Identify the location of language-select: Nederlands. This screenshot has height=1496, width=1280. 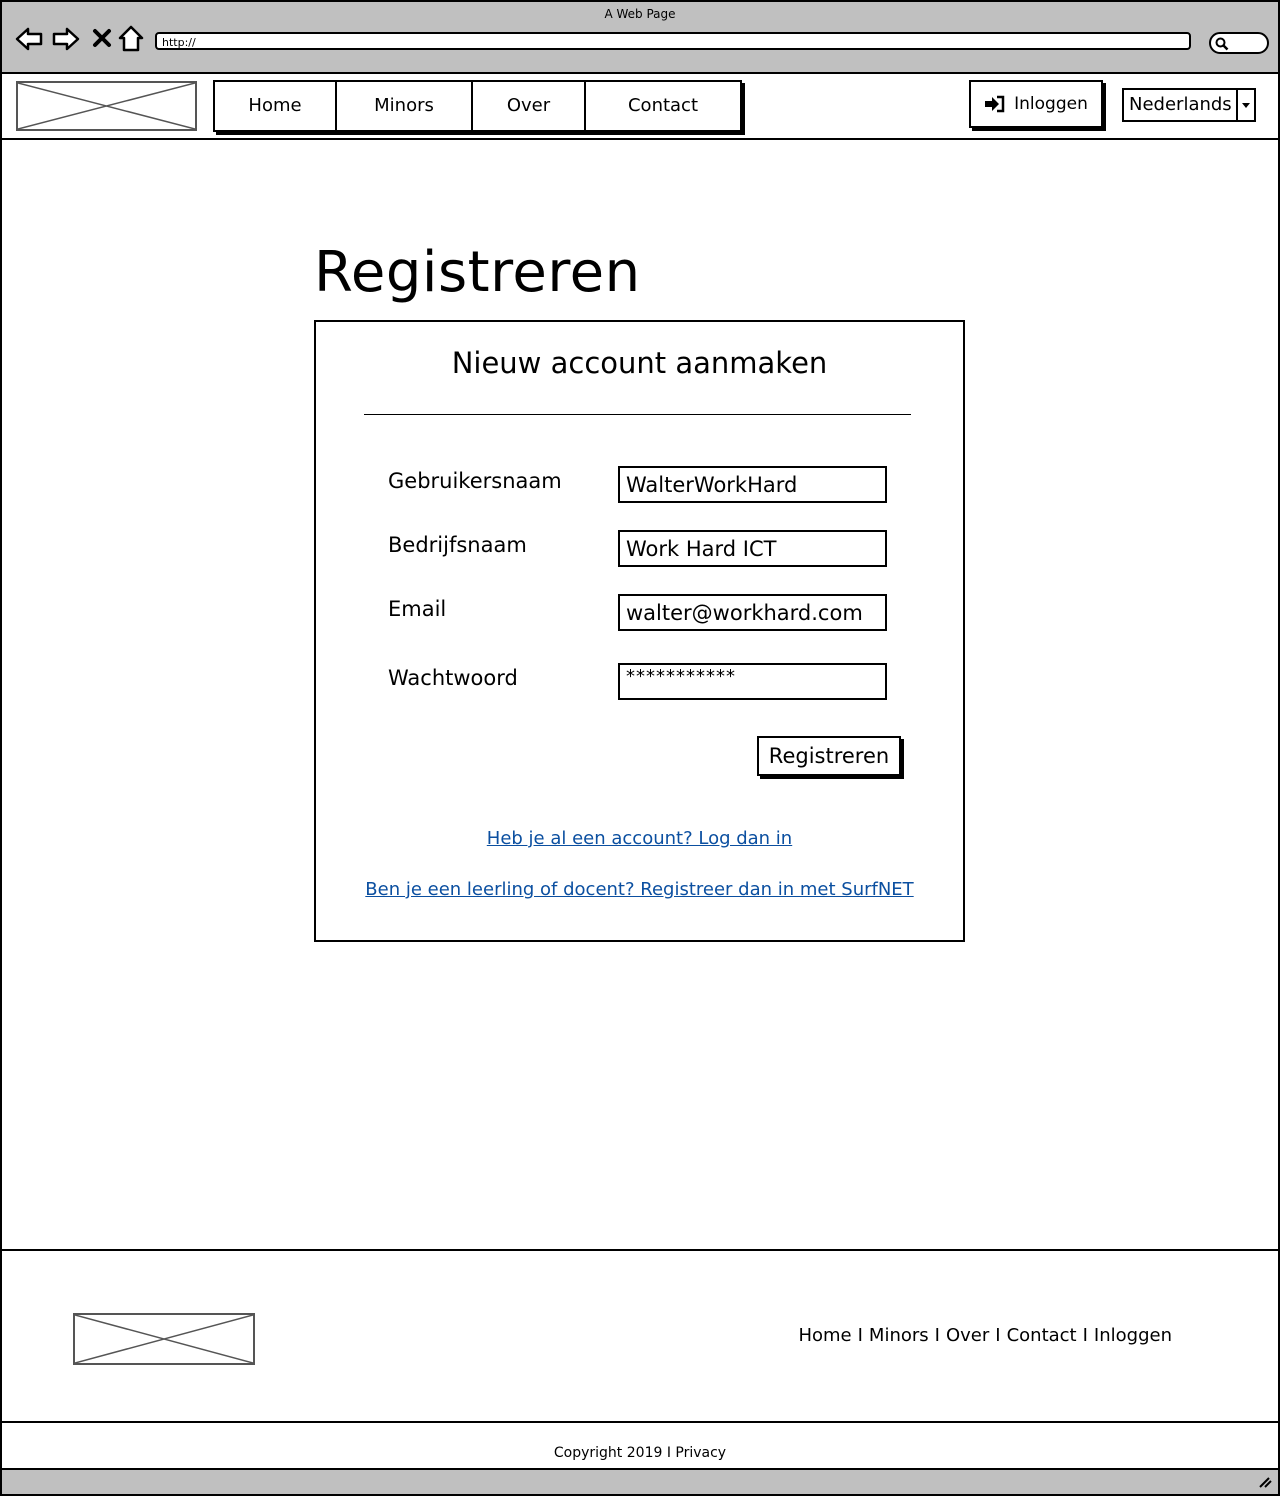
(1189, 105).